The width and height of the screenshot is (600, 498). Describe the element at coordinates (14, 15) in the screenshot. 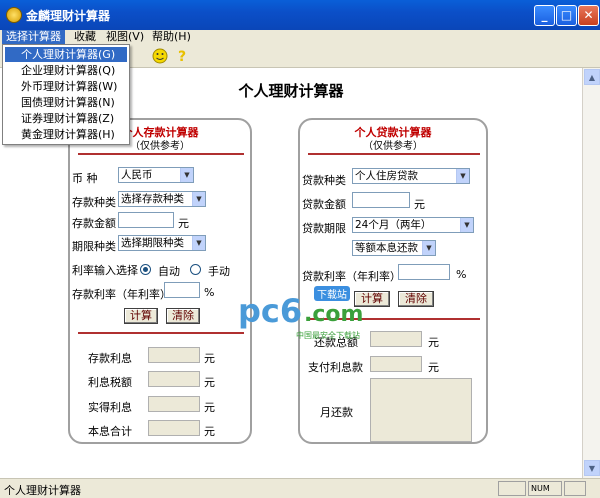

I see `app-icon` at that location.